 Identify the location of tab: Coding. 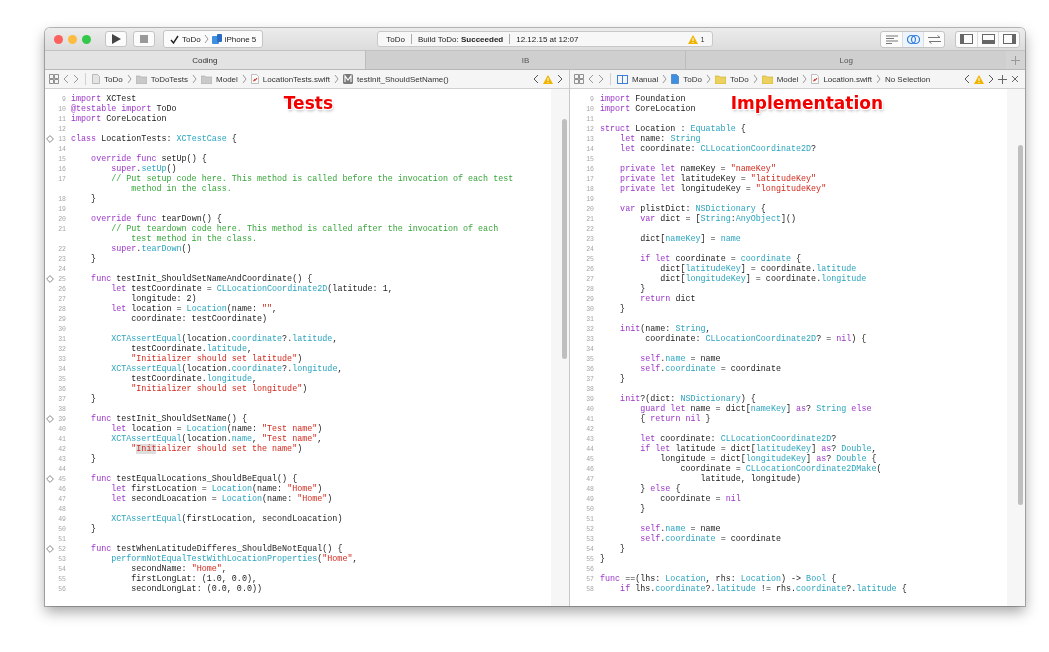
(205, 60).